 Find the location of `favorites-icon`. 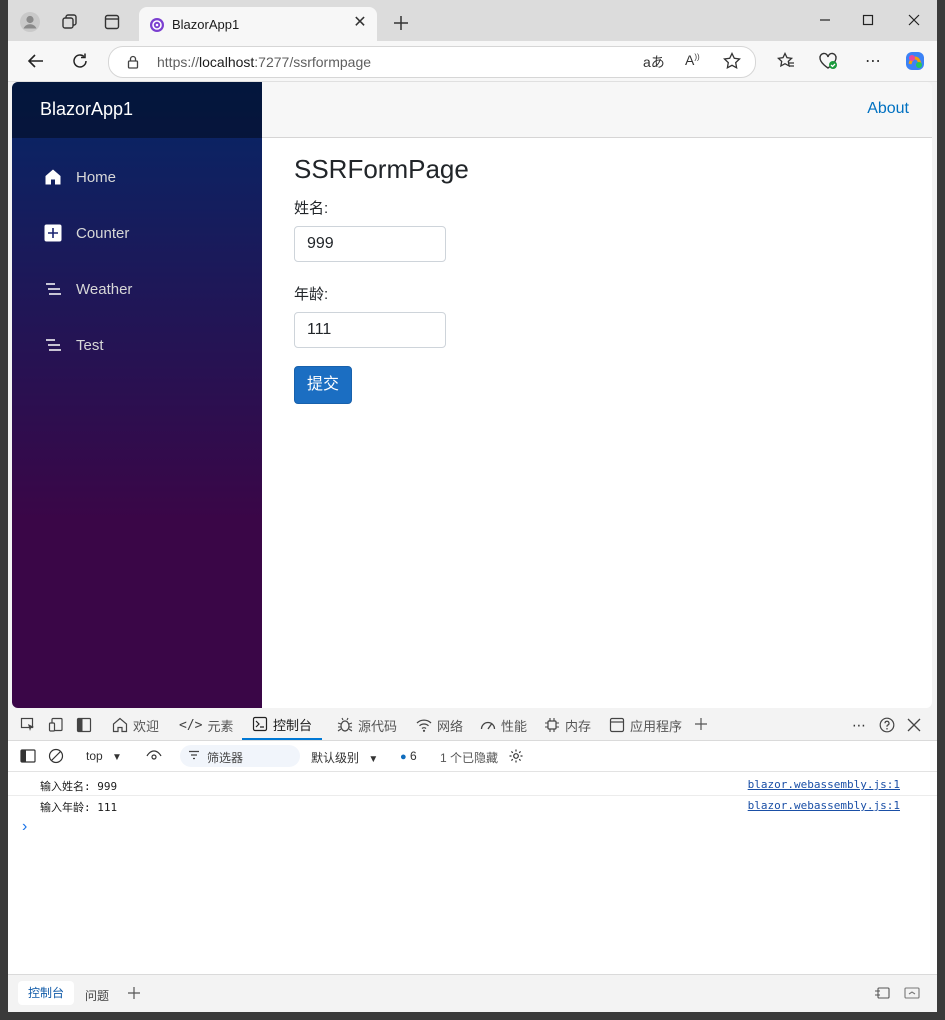

favorites-icon is located at coordinates (785, 60).